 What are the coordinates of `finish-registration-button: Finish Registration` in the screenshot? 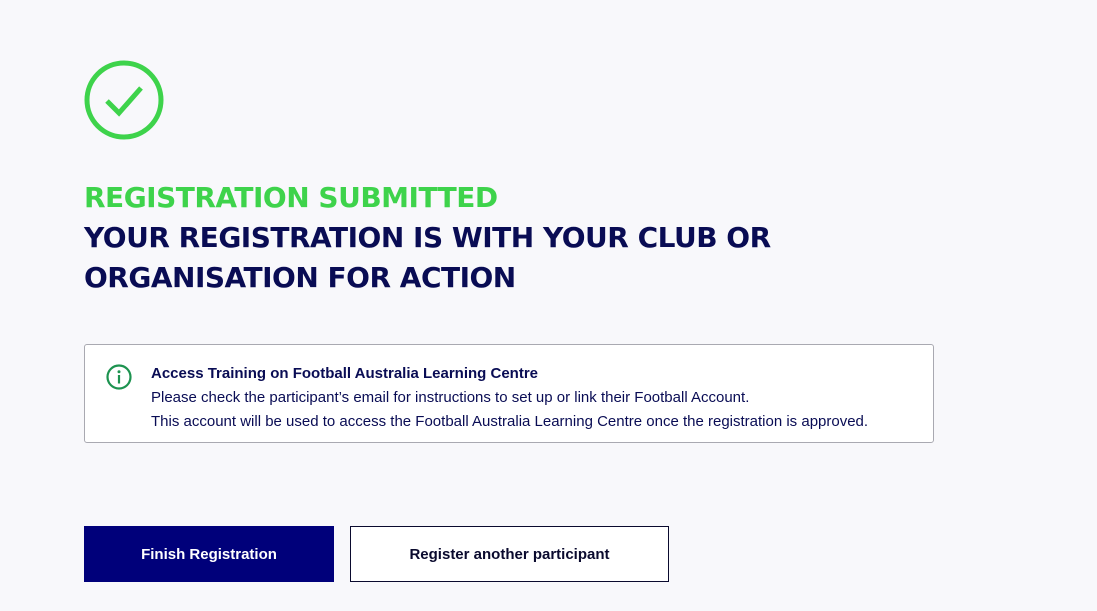 It's located at (209, 554).